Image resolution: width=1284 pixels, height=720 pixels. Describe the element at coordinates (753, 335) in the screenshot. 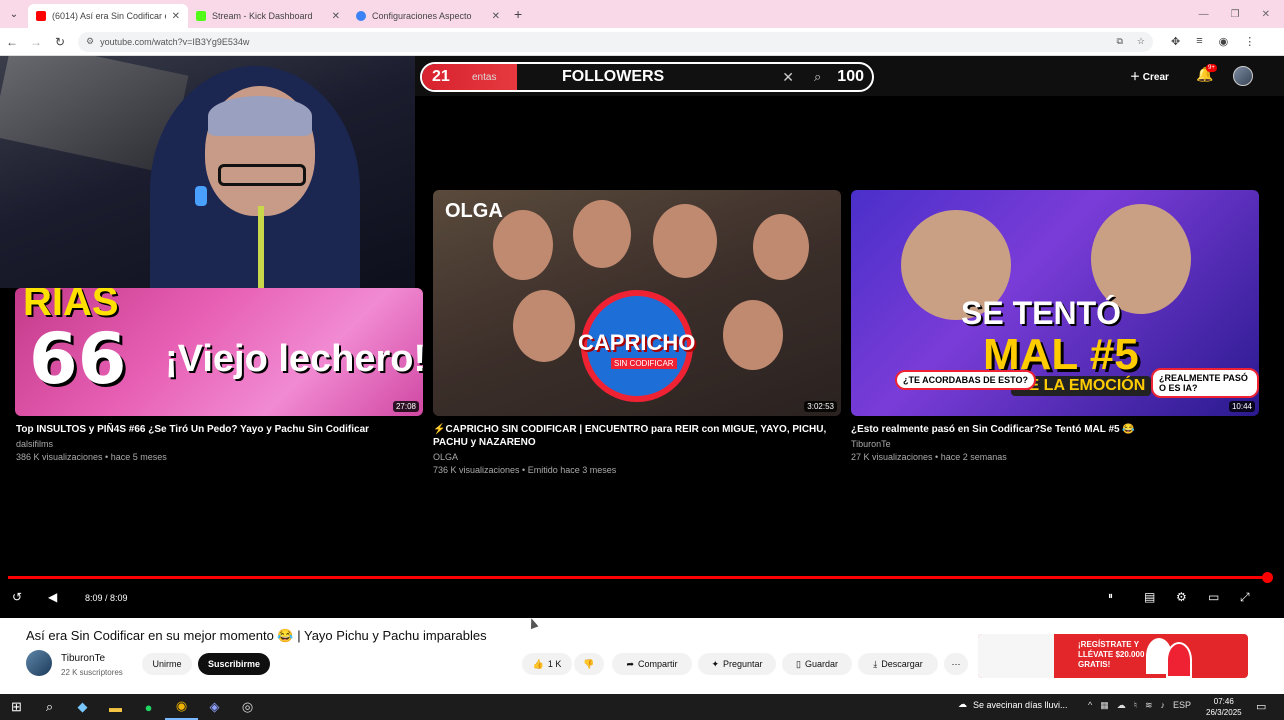

I see `thumbnail-face` at that location.